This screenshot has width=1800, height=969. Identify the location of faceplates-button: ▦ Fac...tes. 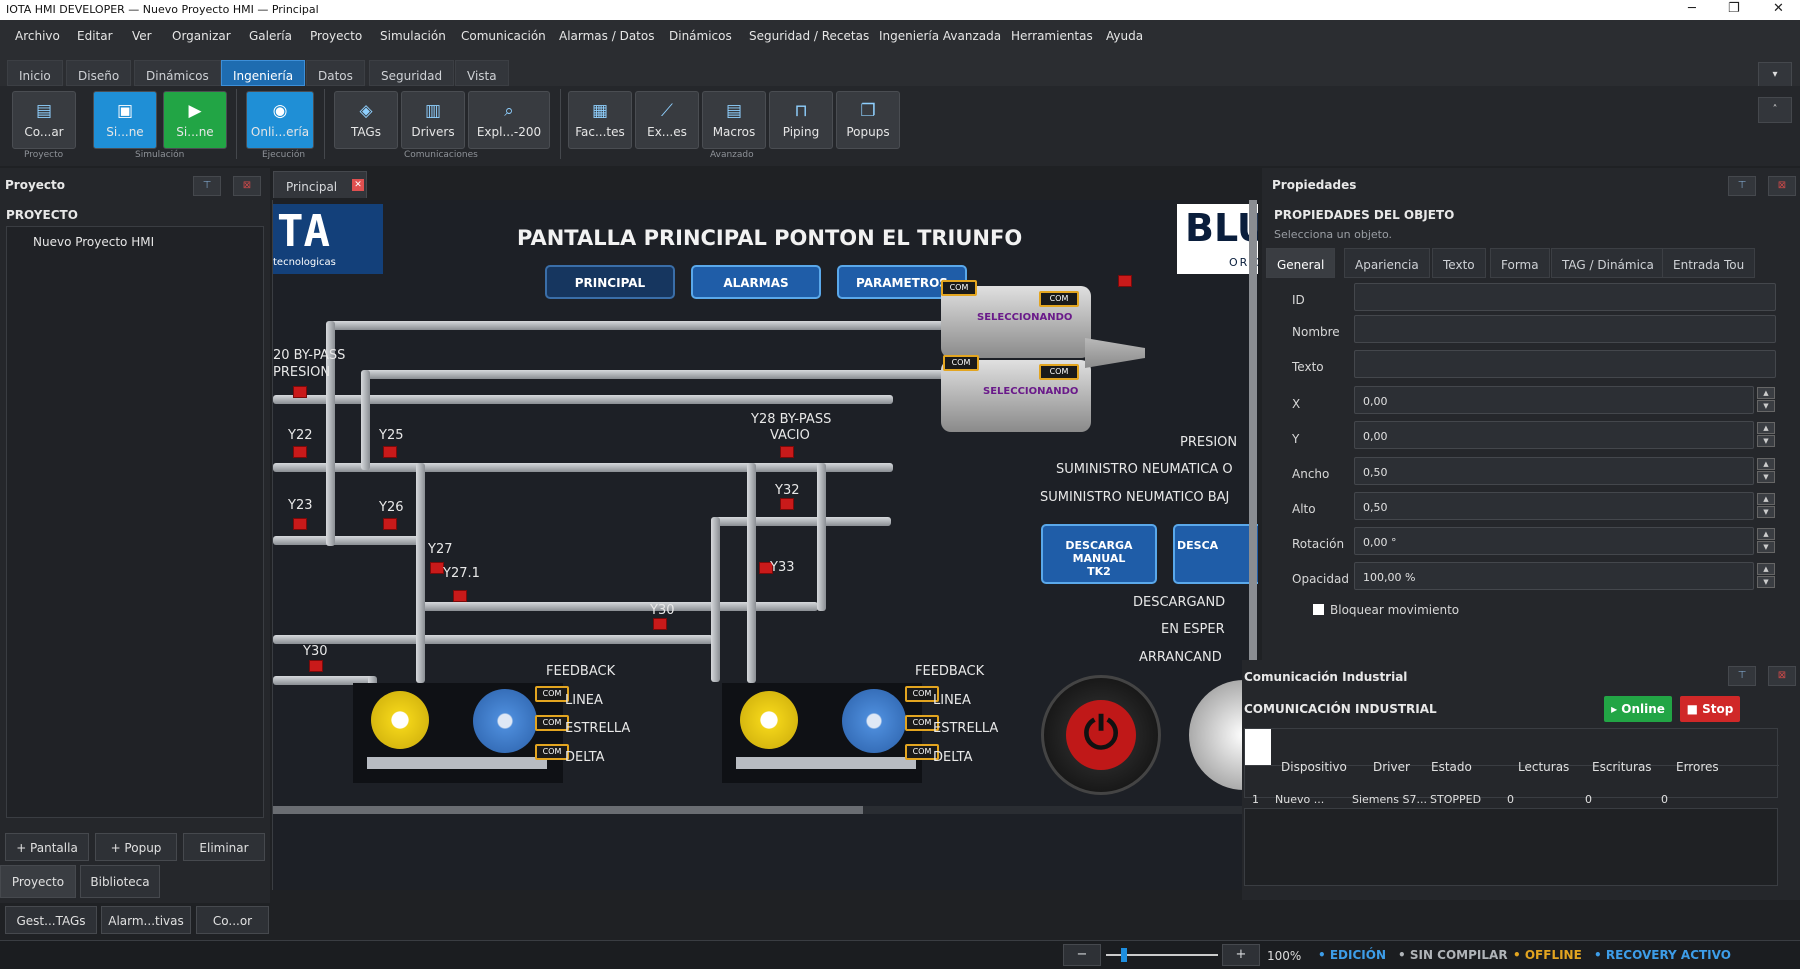
(600, 120).